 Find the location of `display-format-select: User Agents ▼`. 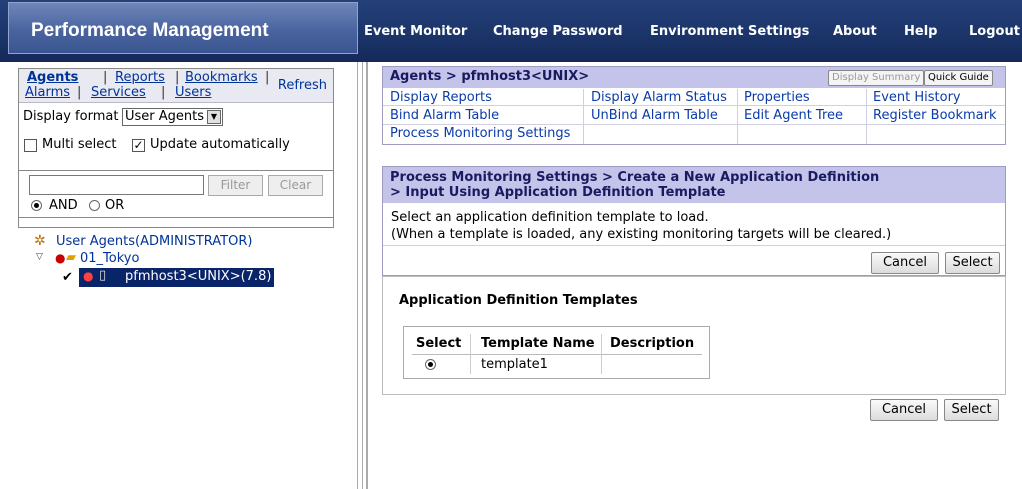

display-format-select: User Agents ▼ is located at coordinates (172, 117).